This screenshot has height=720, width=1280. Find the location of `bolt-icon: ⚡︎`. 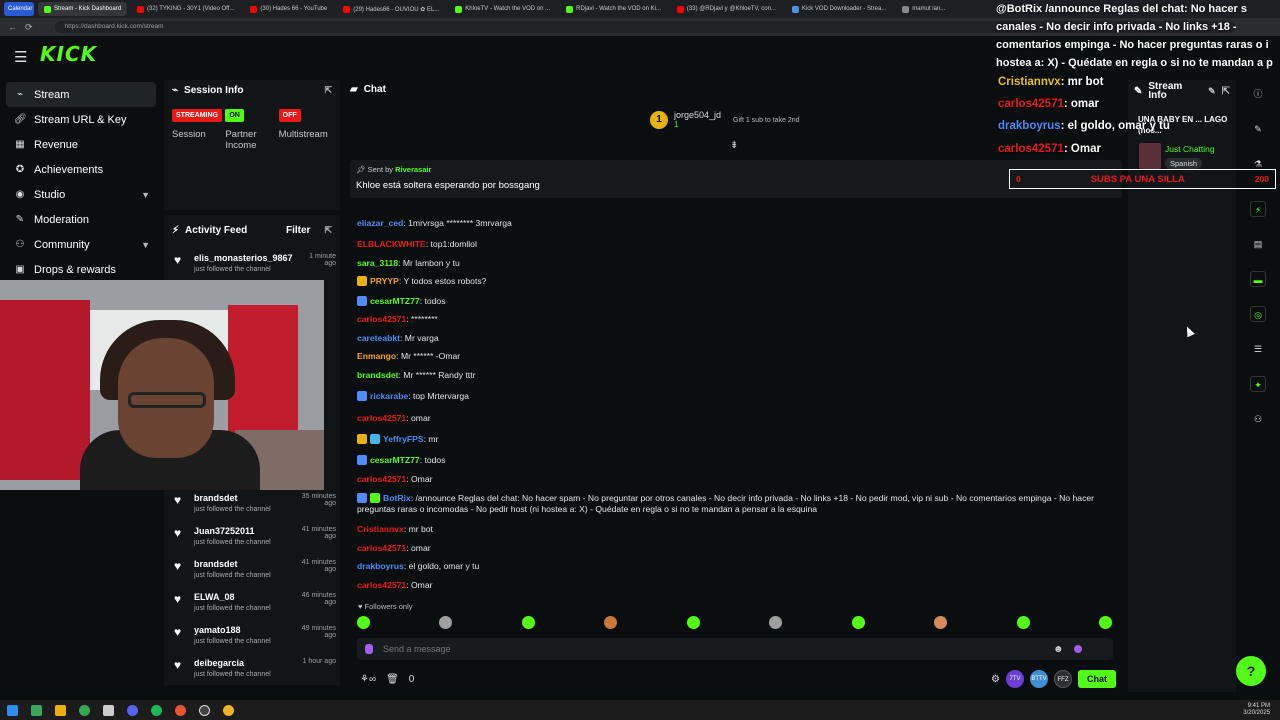

bolt-icon: ⚡︎ is located at coordinates (1258, 209).